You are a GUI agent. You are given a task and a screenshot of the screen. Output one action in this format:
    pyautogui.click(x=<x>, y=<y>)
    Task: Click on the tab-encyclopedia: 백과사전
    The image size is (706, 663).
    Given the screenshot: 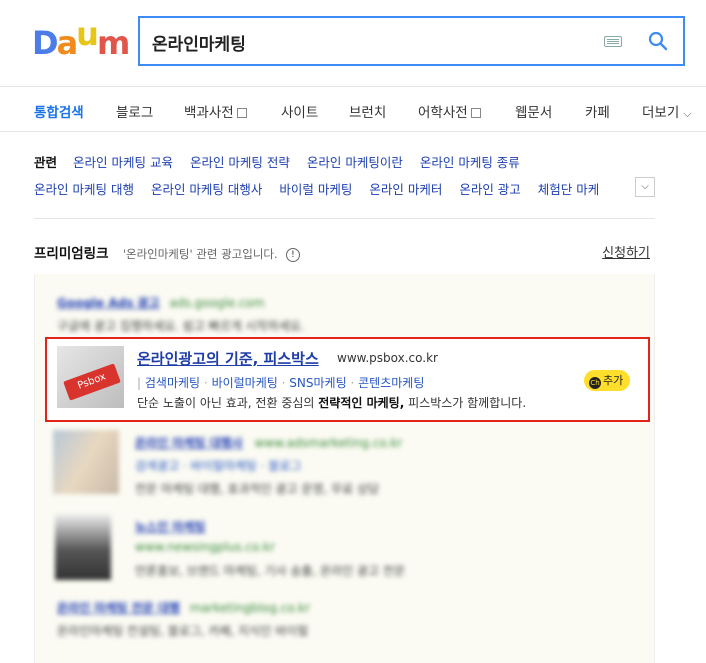 What is the action you would take?
    pyautogui.click(x=215, y=111)
    